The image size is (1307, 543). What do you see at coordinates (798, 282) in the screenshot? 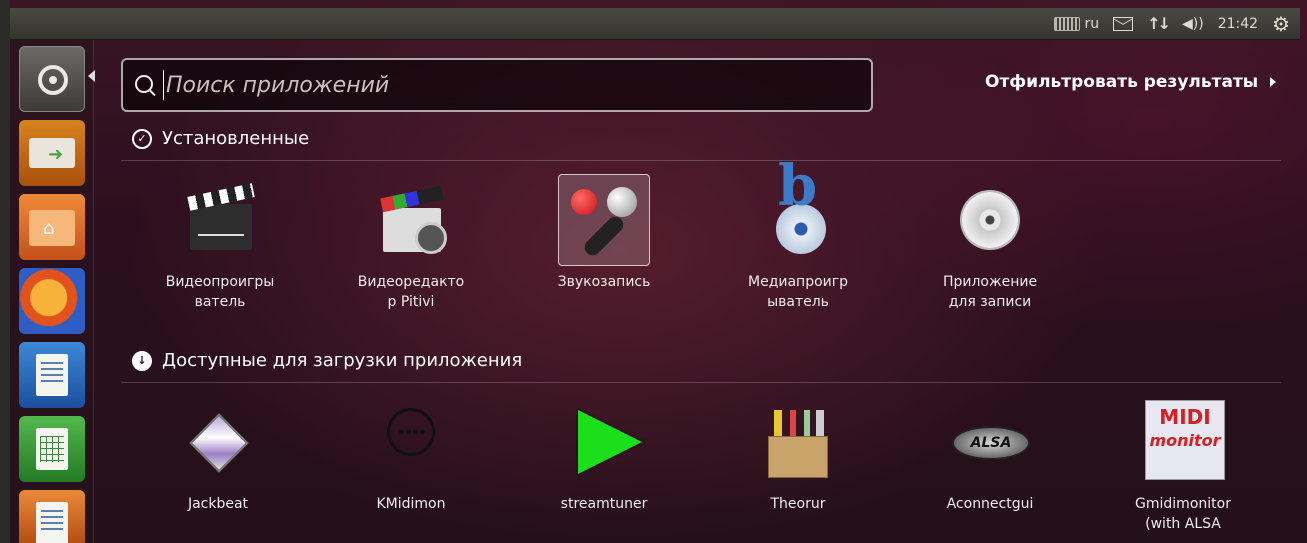
I see `app-label: Медиапроигр` at bounding box center [798, 282].